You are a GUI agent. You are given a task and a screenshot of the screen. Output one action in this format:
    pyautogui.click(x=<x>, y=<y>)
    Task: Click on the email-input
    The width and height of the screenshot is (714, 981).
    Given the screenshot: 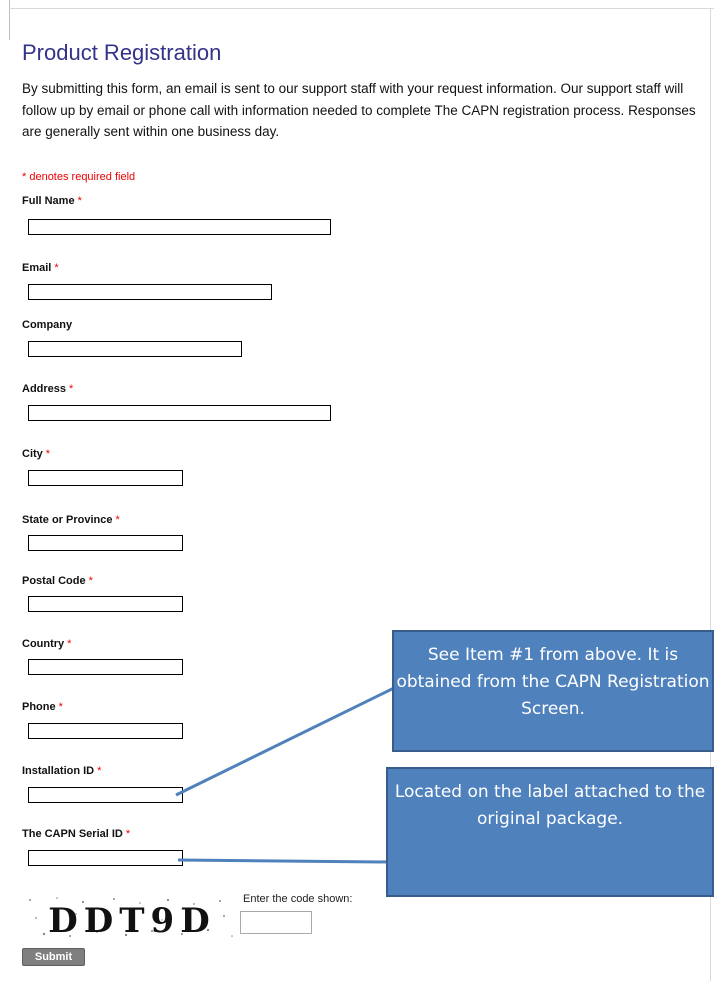 What is the action you would take?
    pyautogui.click(x=150, y=292)
    